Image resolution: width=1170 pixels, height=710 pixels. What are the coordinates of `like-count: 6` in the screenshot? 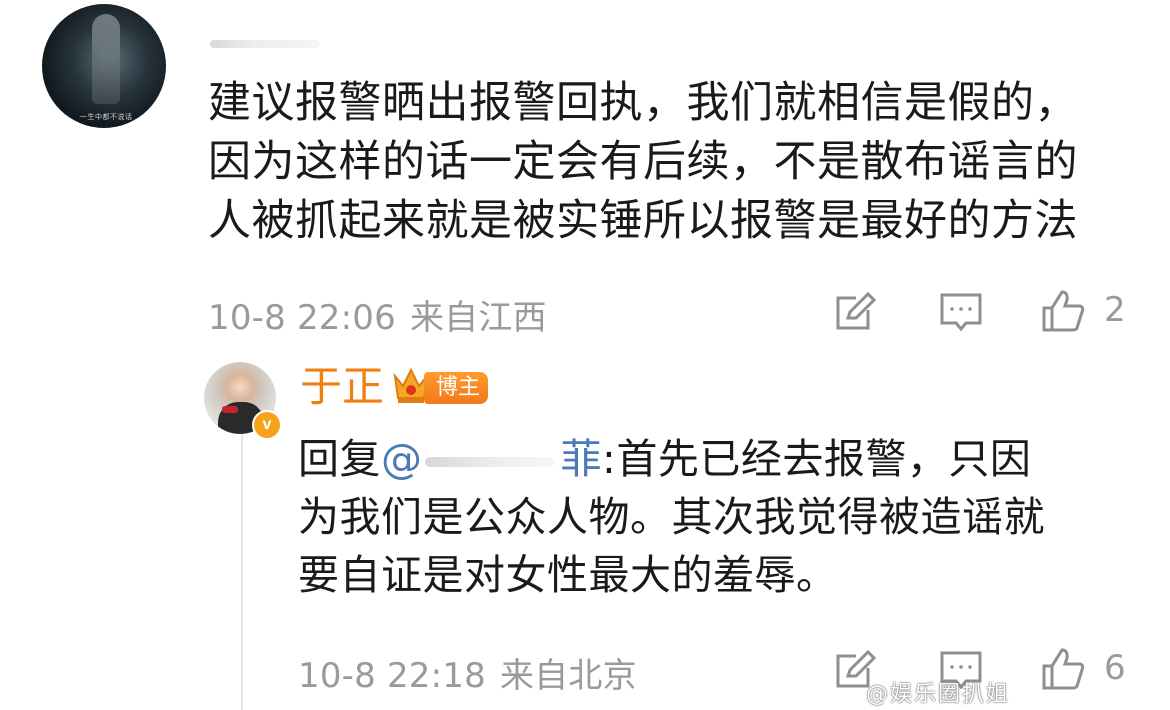 It's located at (1115, 668).